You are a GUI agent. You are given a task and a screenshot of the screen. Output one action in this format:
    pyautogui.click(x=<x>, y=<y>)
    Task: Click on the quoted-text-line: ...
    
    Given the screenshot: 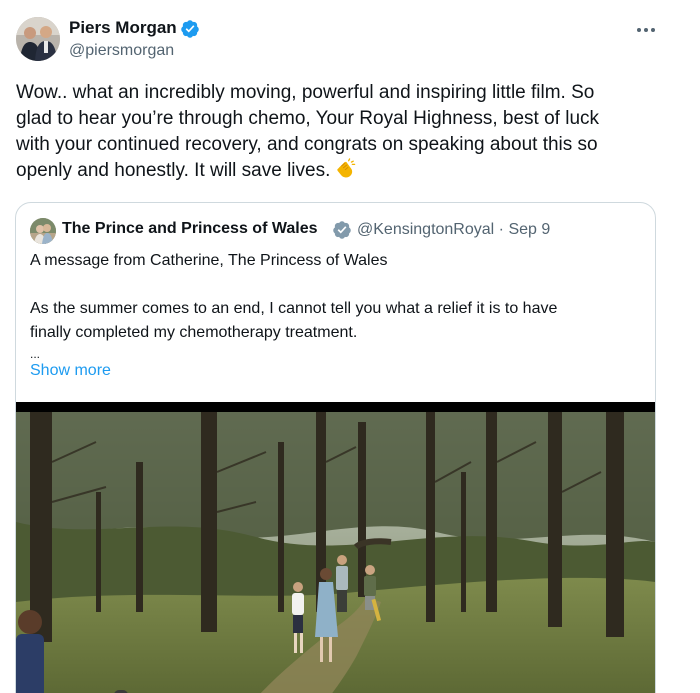 What is the action you would take?
    pyautogui.click(x=35, y=354)
    